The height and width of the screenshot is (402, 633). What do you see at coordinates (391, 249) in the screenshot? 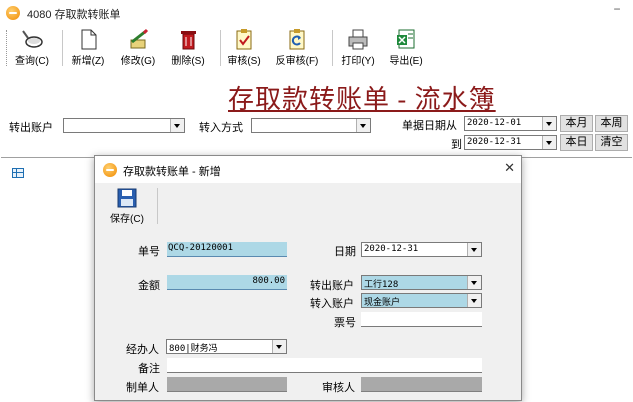
I see `date-value: 2020-12-31` at bounding box center [391, 249].